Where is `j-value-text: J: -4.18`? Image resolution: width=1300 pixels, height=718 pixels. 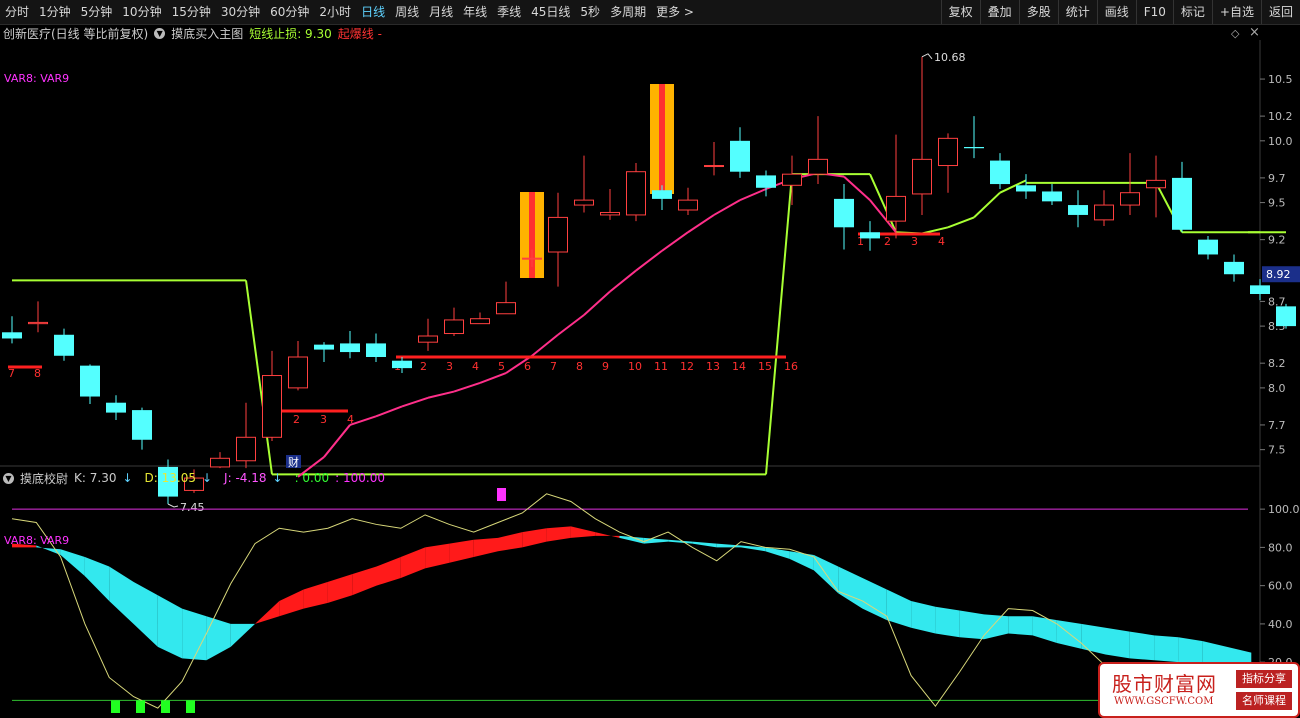 j-value-text: J: -4.18 is located at coordinates (245, 478).